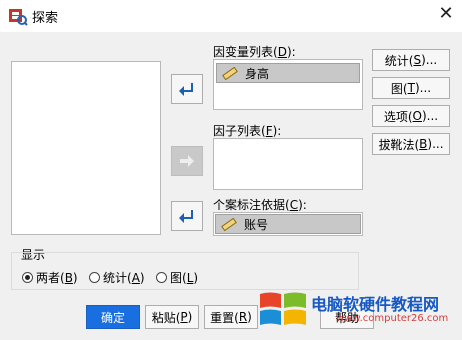 This screenshot has width=462, height=340. I want to click on dependent-list-label: 因变量列表(D):, so click(254, 52).